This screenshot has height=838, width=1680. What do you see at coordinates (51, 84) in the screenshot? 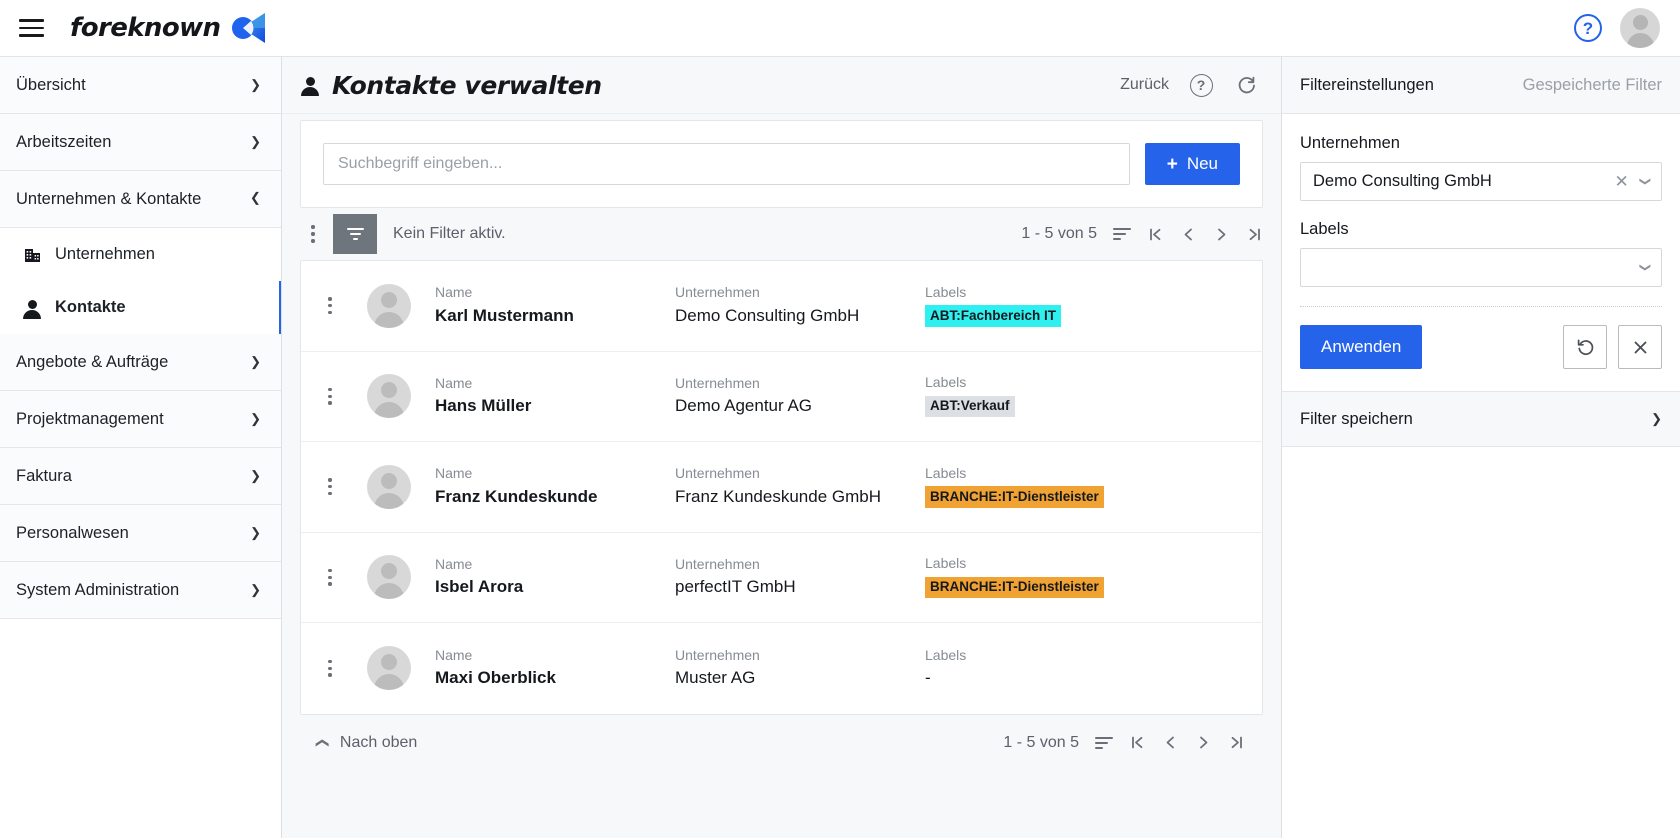
I see `sidebar-group-label: Übersicht` at bounding box center [51, 84].